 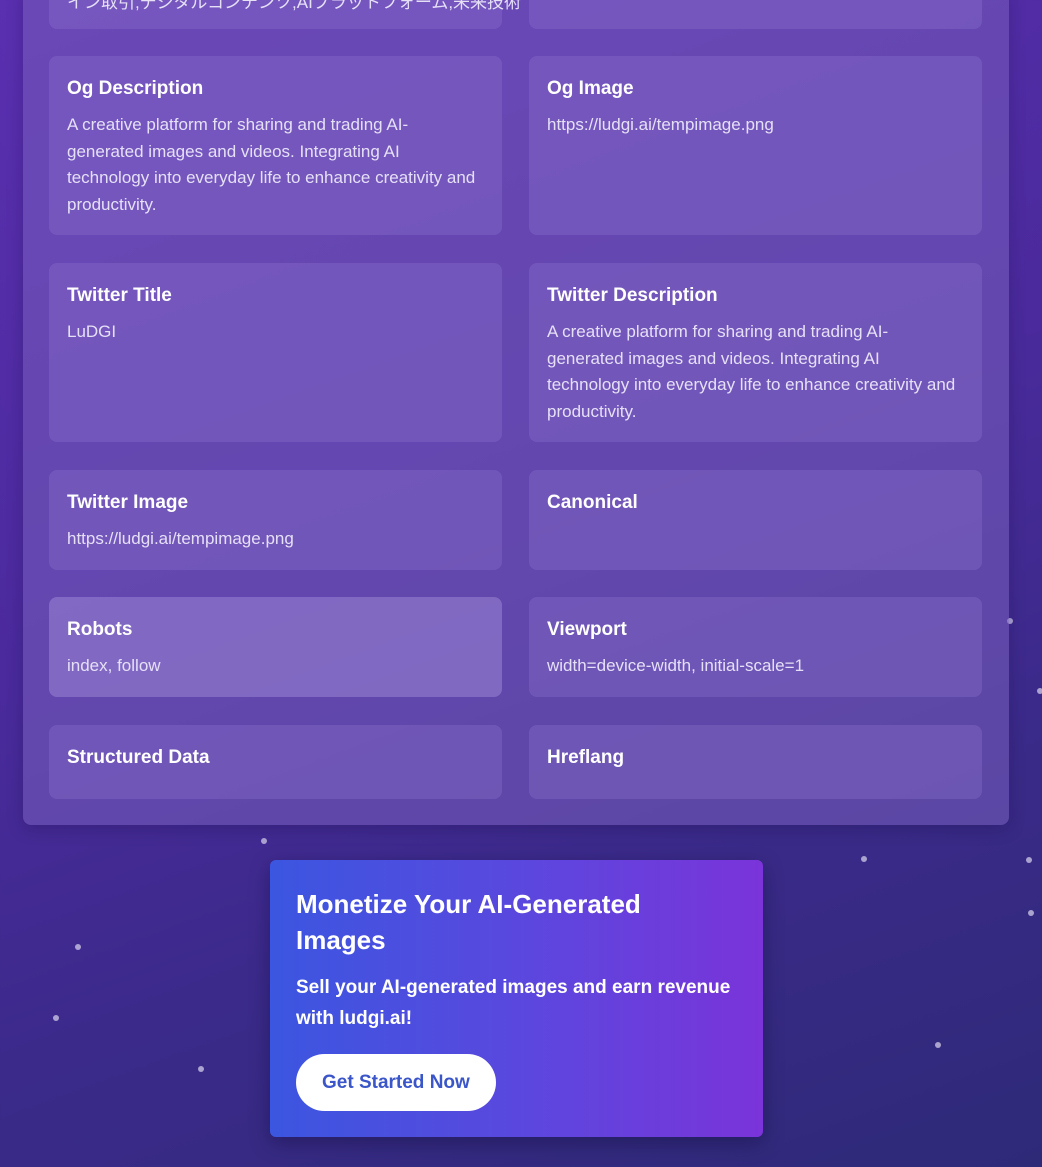 I want to click on keywords-value-partial: イン取引,デジタルコンテンツ,AIプラットフォーム,未来技術, so click(x=294, y=6).